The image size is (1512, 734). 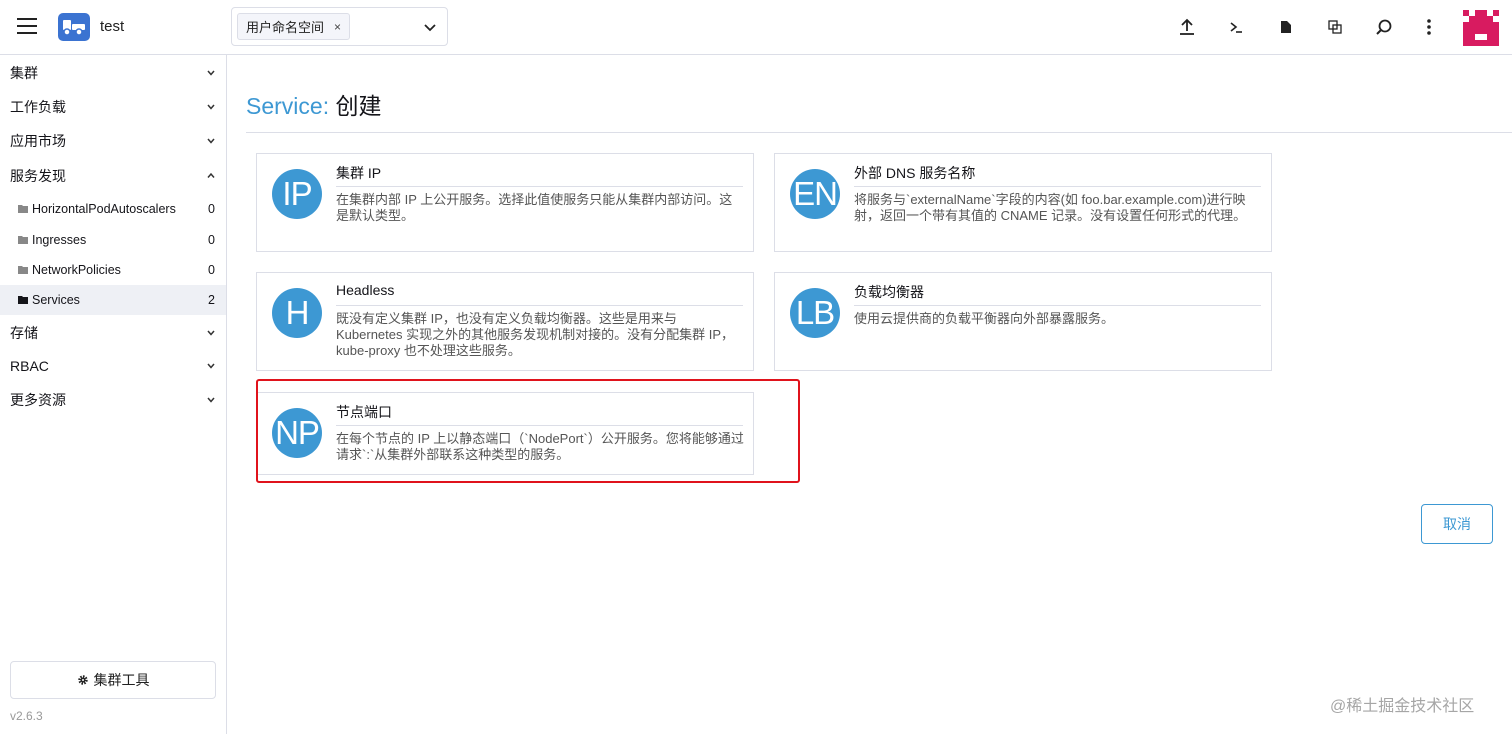 What do you see at coordinates (1384, 27) in the screenshot?
I see `search-icon` at bounding box center [1384, 27].